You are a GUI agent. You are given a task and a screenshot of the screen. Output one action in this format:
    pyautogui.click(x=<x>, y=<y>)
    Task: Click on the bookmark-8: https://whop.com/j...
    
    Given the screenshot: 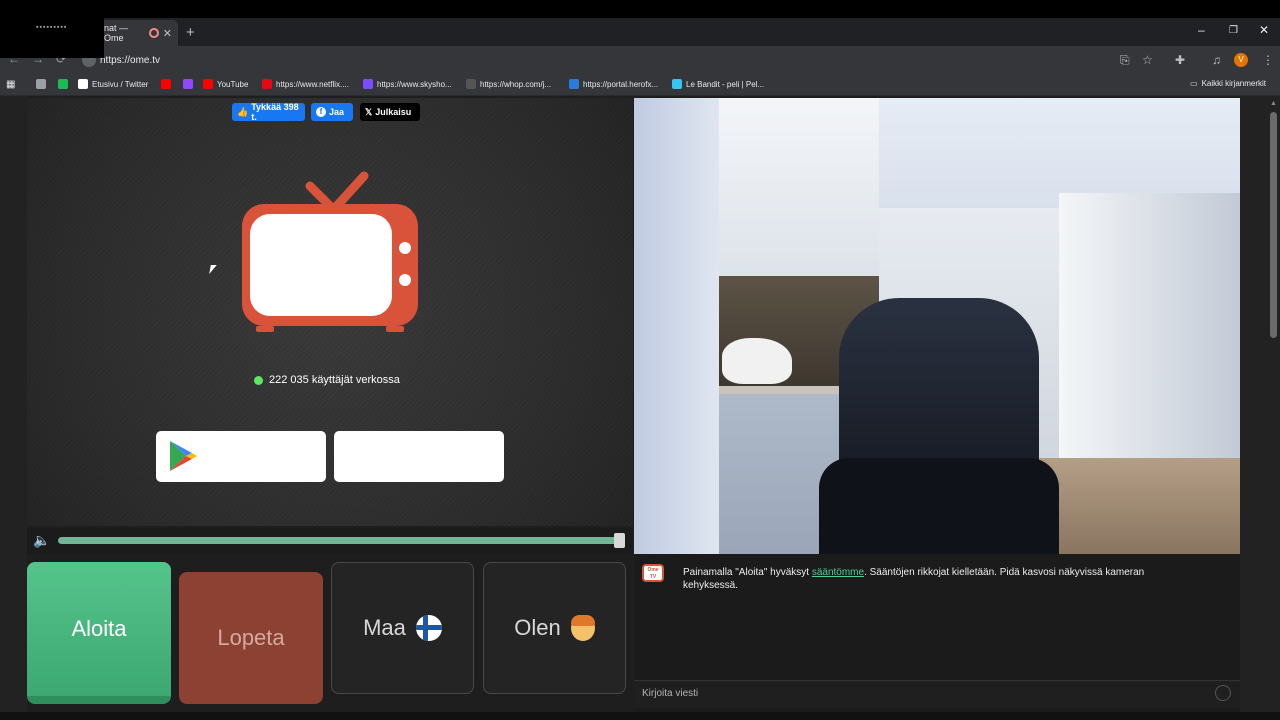 What is the action you would take?
    pyautogui.click(x=508, y=84)
    